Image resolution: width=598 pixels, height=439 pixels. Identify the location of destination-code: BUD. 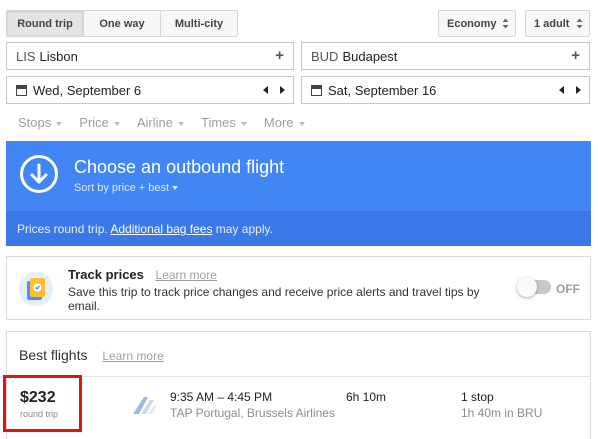
(325, 56).